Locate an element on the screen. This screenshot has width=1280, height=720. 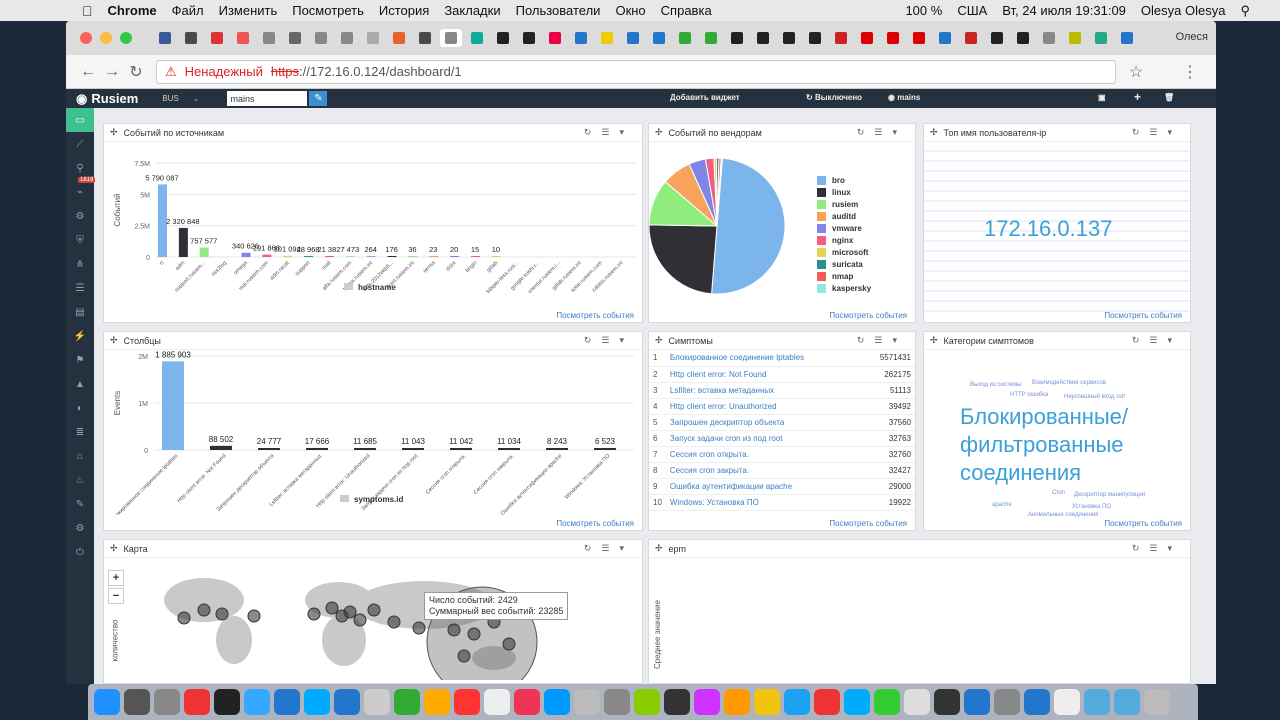
legend-item: rusiem is located at coordinates (844, 204).